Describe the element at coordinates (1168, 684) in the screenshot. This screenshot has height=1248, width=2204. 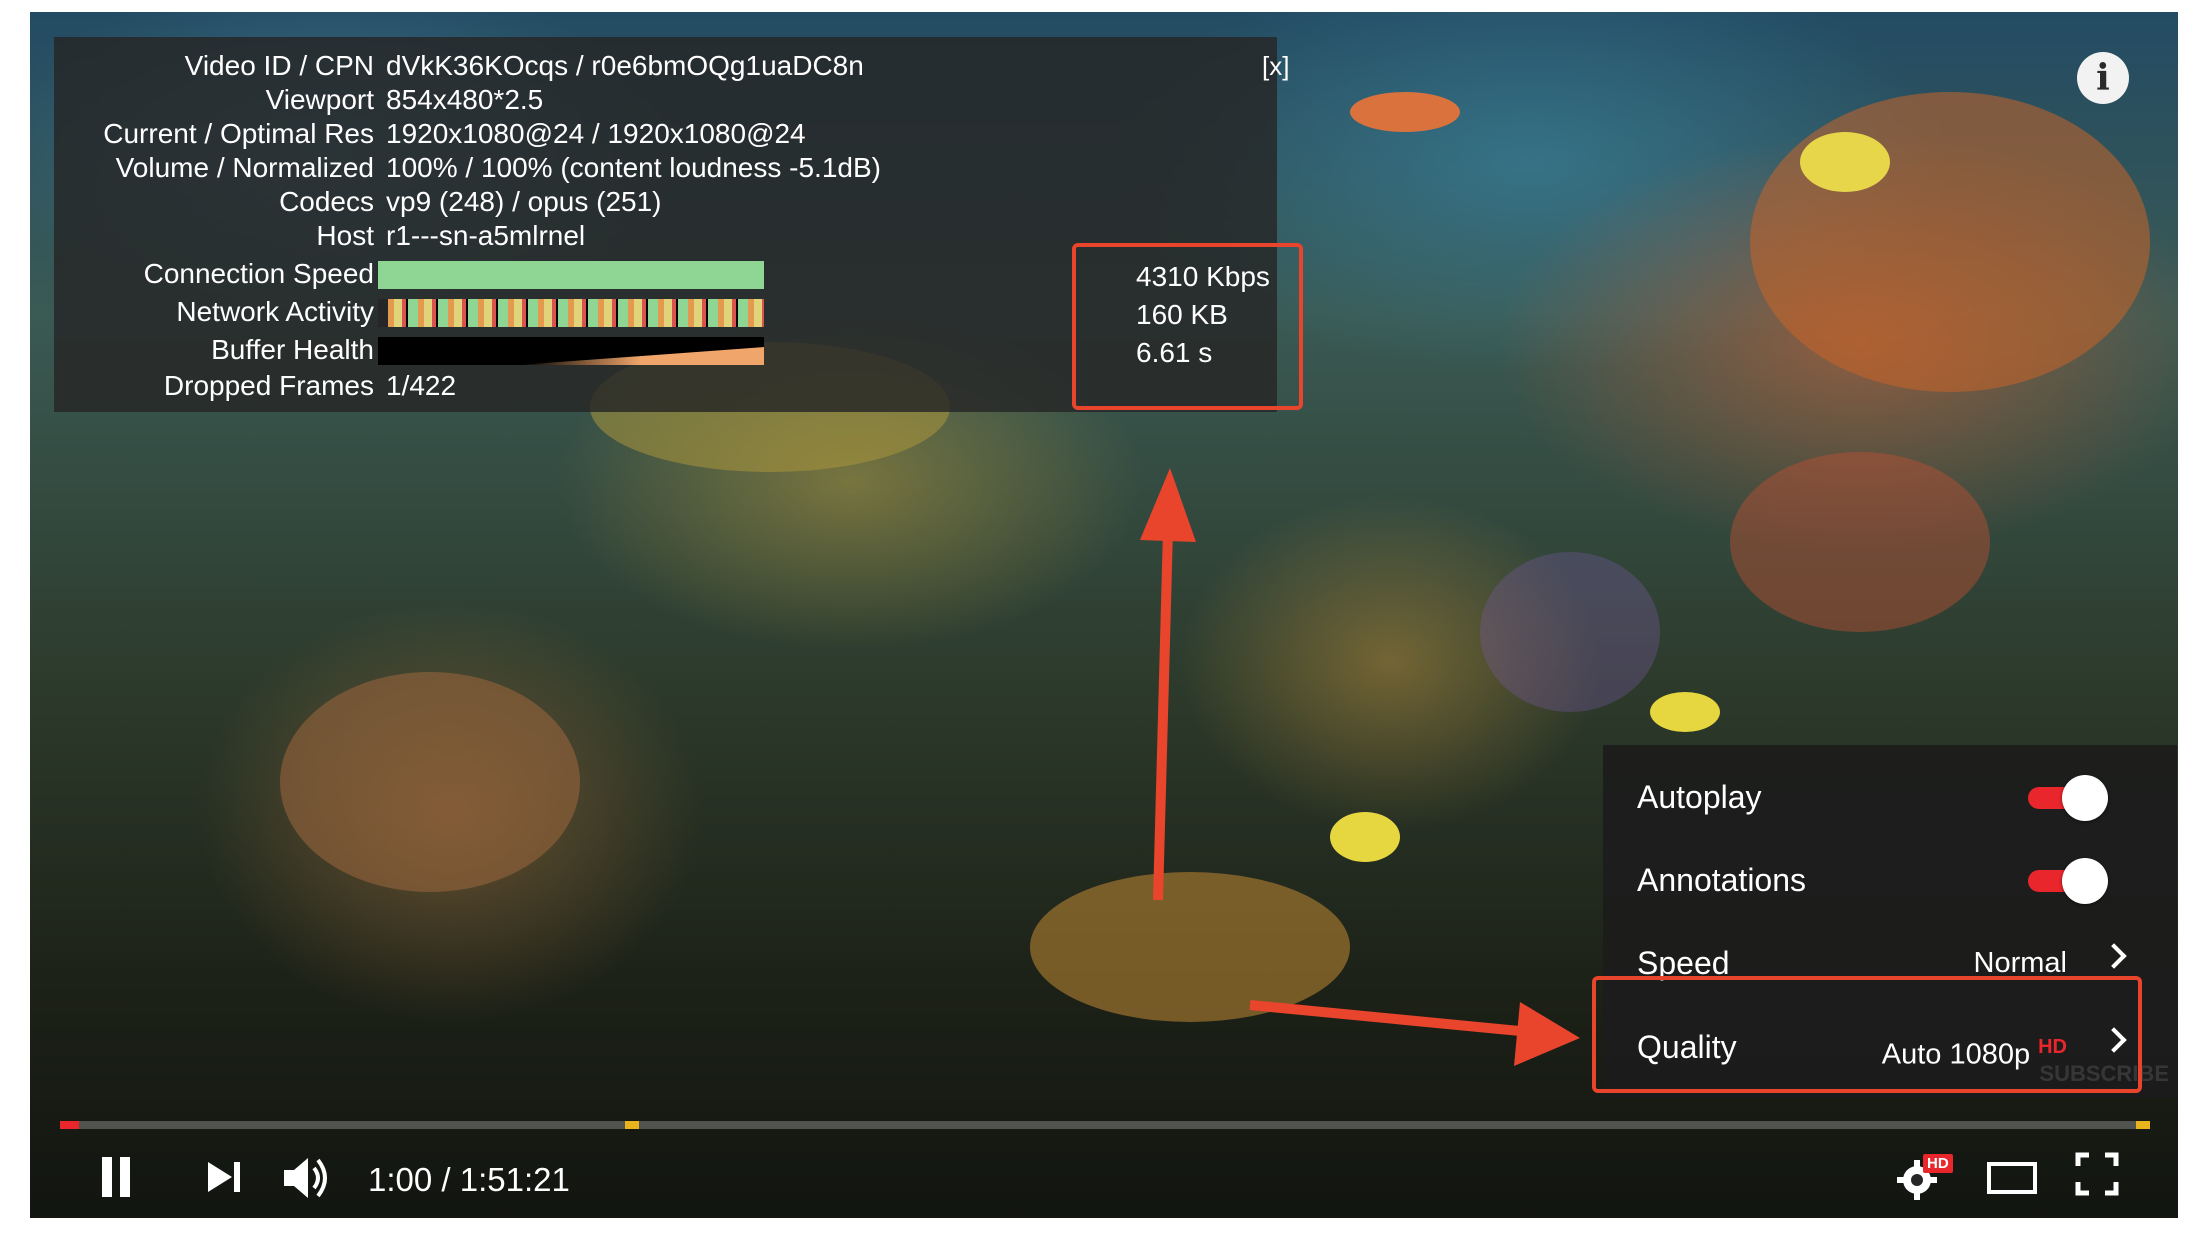
I see `arrow-up` at that location.